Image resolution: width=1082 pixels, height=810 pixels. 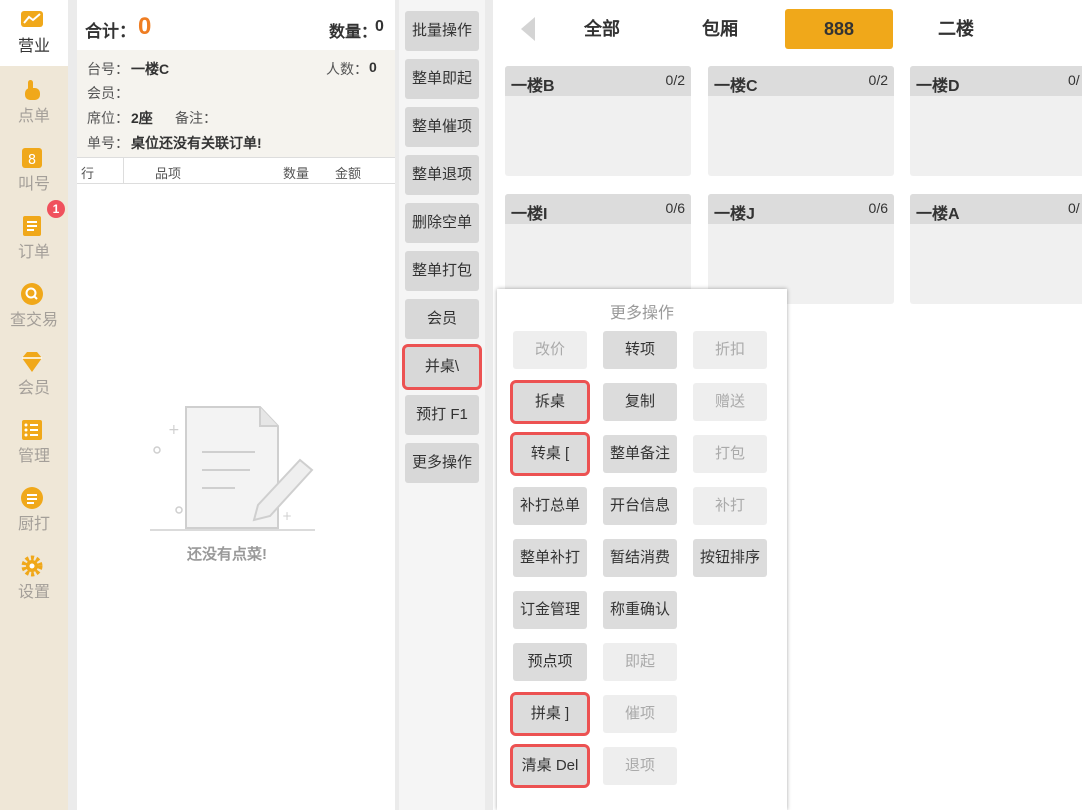 What do you see at coordinates (550, 350) in the screenshot?
I see `change-price-button: 改价` at bounding box center [550, 350].